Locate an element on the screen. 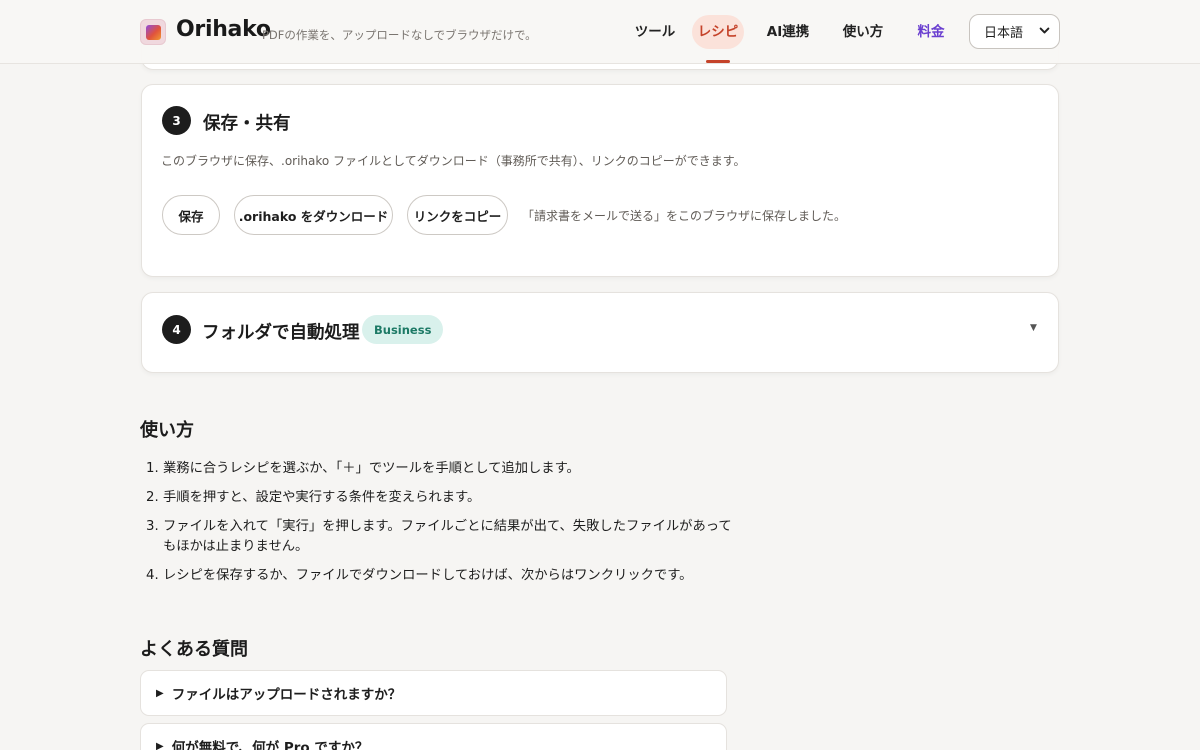 This screenshot has height=750, width=1200. faq-item-free-pro: ▶ 何が無料で、何が Pro ですか？ is located at coordinates (433, 736).